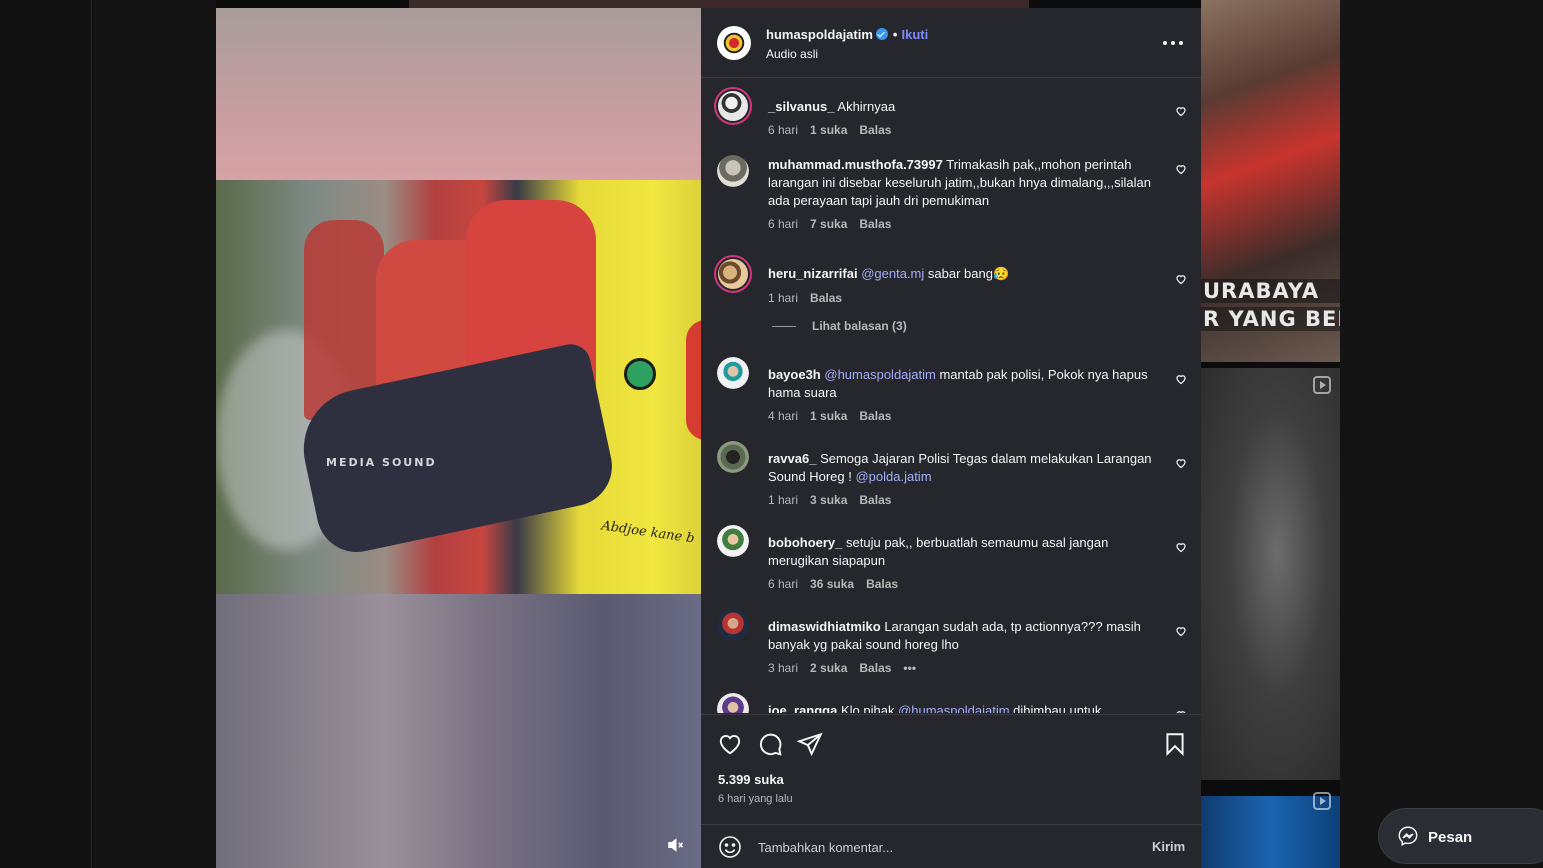 This screenshot has height=868, width=1543. I want to click on comment-meta: 6 hari 7 suka Balas, so click(830, 224).